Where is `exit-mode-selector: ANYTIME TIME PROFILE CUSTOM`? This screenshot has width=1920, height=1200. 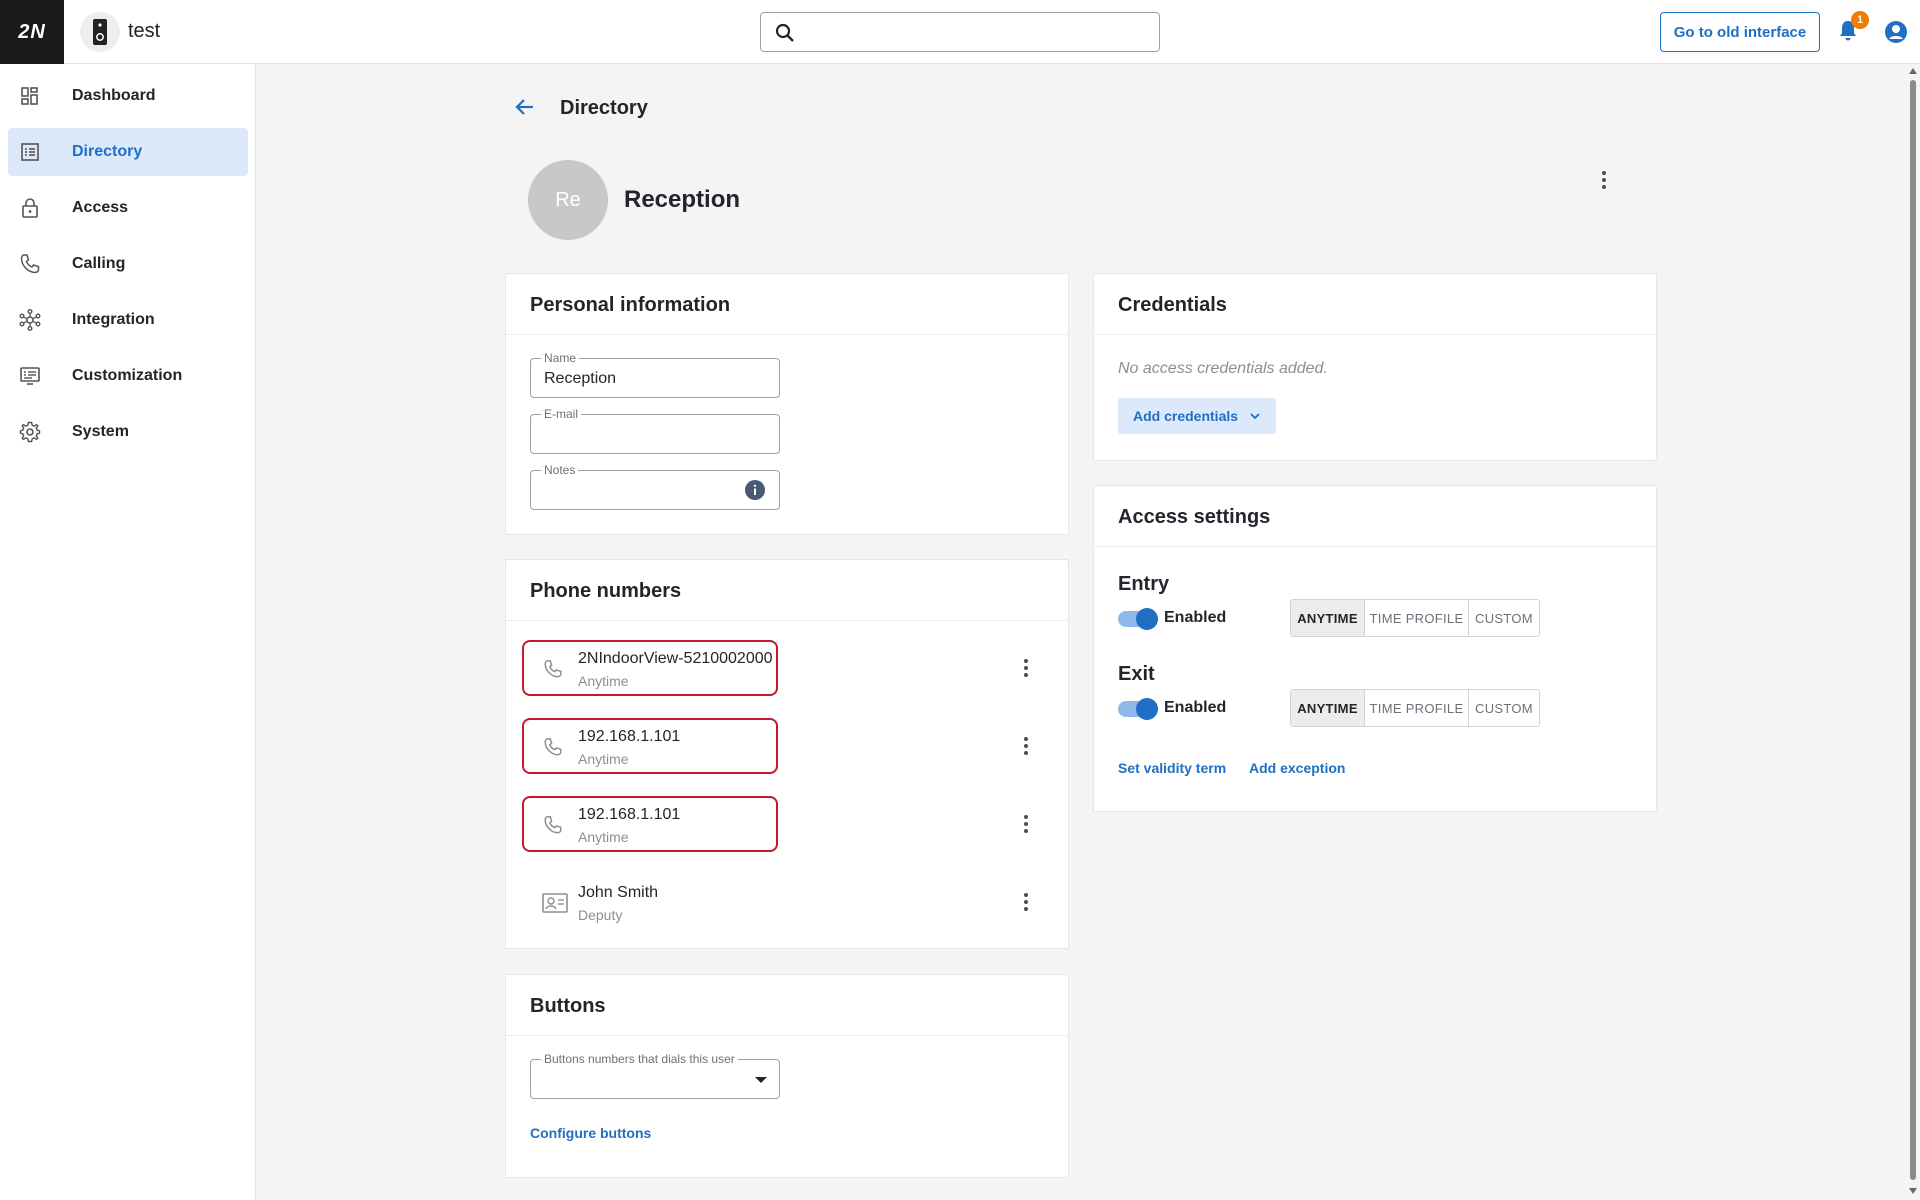 exit-mode-selector: ANYTIME TIME PROFILE CUSTOM is located at coordinates (1415, 708).